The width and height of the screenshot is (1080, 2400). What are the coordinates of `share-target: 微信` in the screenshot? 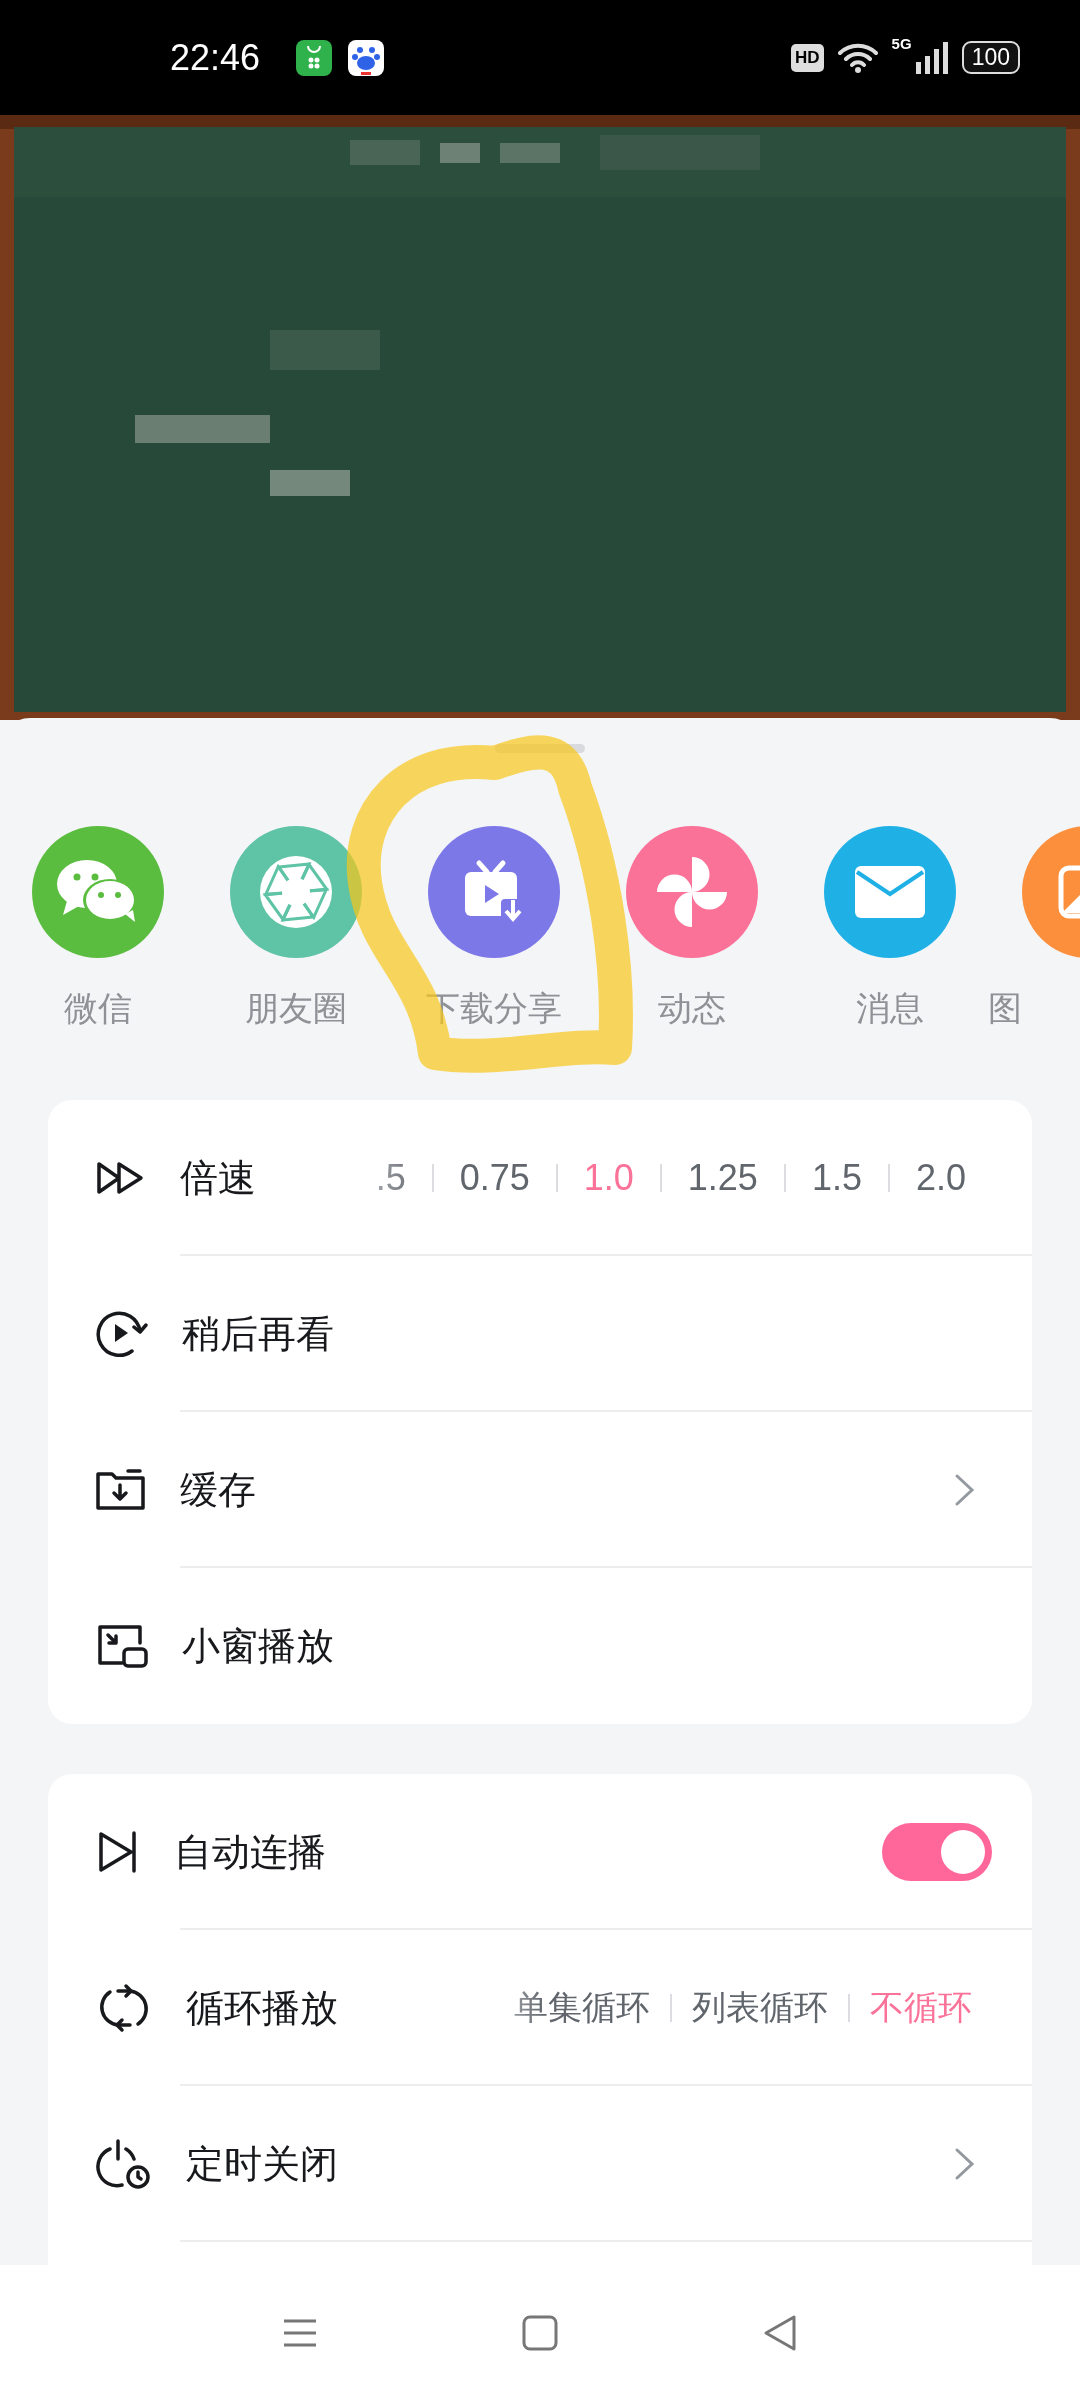 It's located at (98, 963).